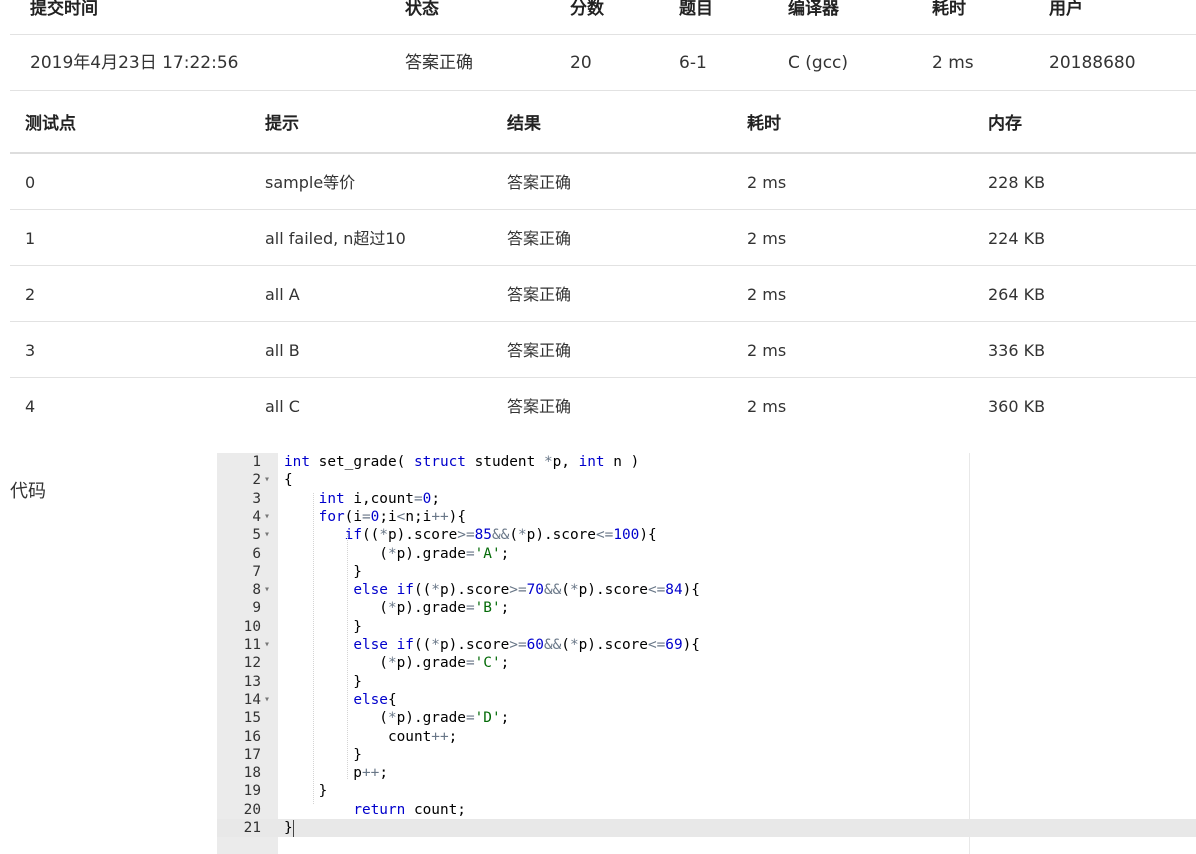 The height and width of the screenshot is (854, 1196). What do you see at coordinates (256, 516) in the screenshot?
I see `line-number: 4` at bounding box center [256, 516].